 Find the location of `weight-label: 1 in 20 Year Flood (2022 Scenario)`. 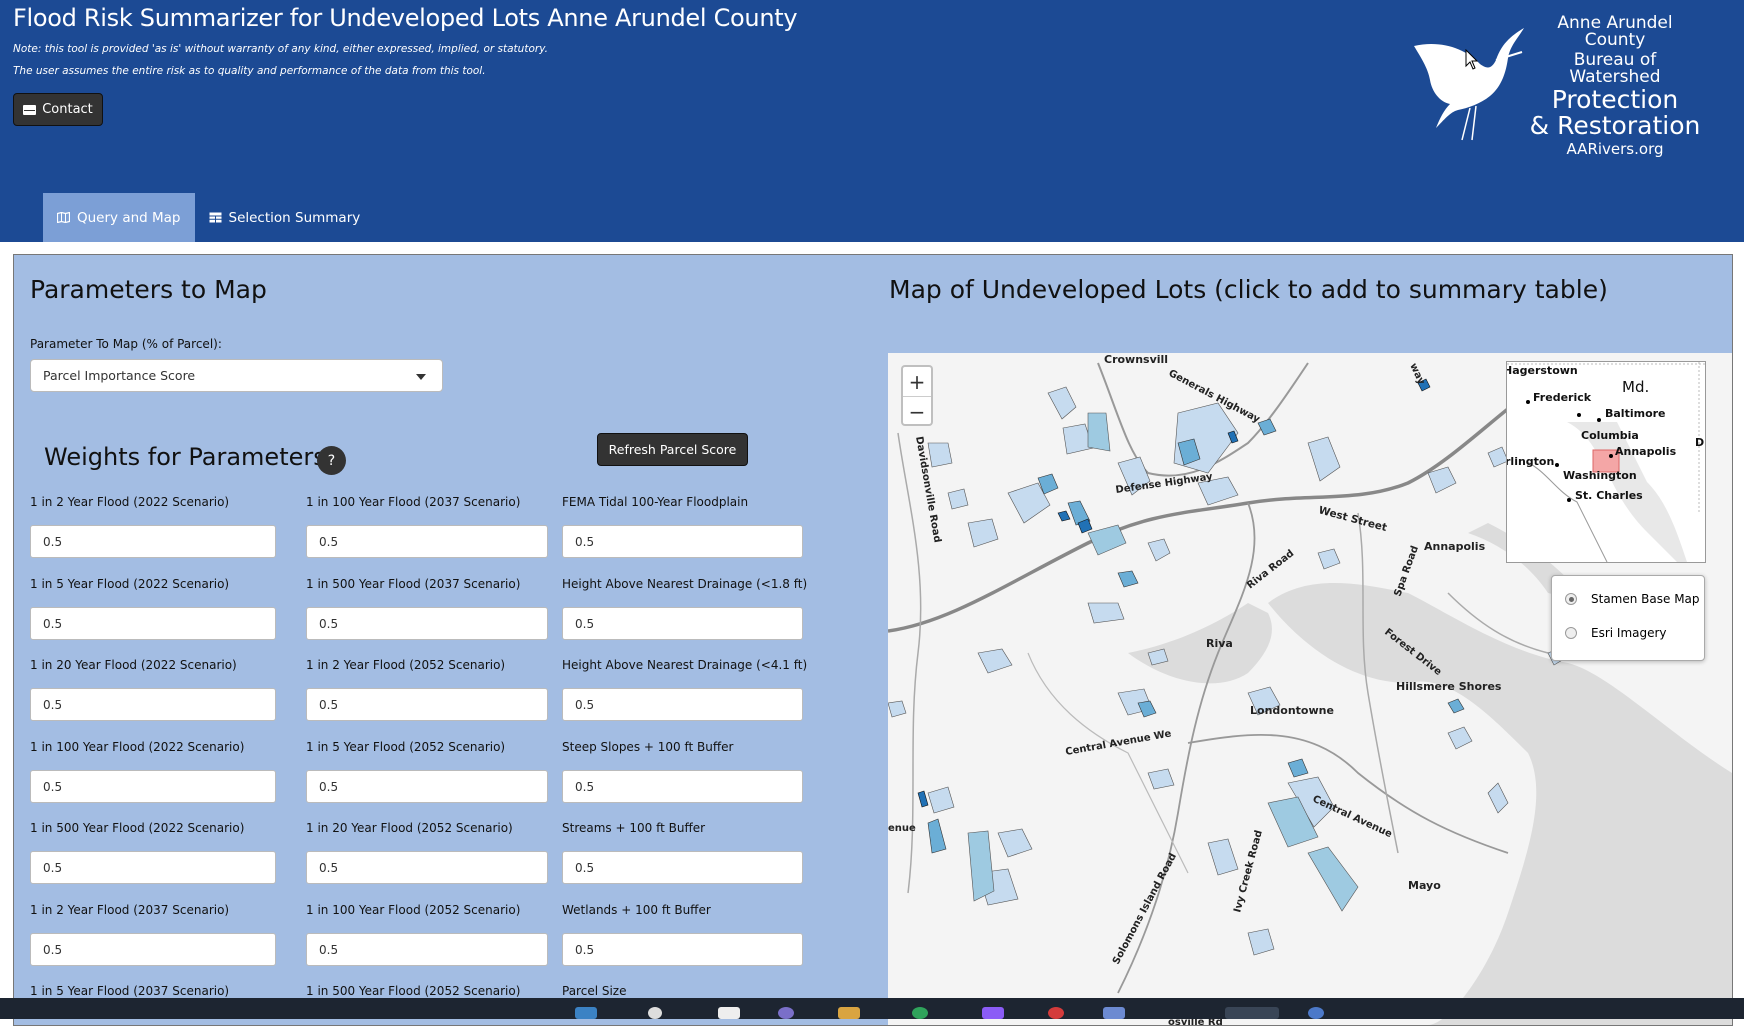

weight-label: 1 in 20 Year Flood (2022 Scenario) is located at coordinates (133, 665).